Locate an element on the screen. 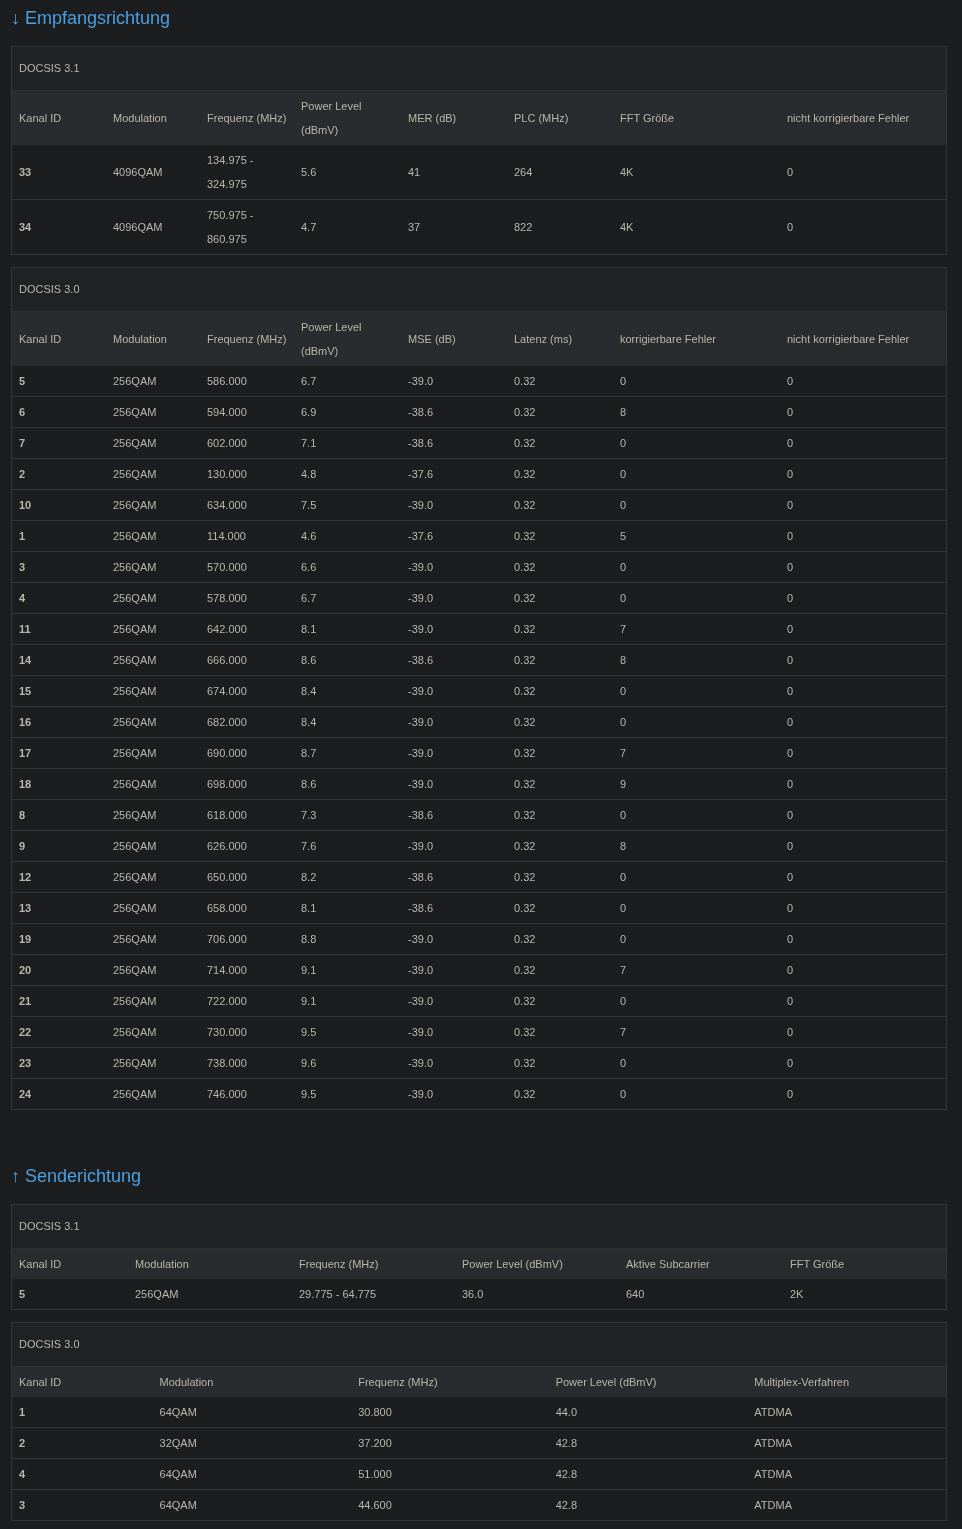 The width and height of the screenshot is (962, 1529). table-cell: 1 is located at coordinates (82, 1412).